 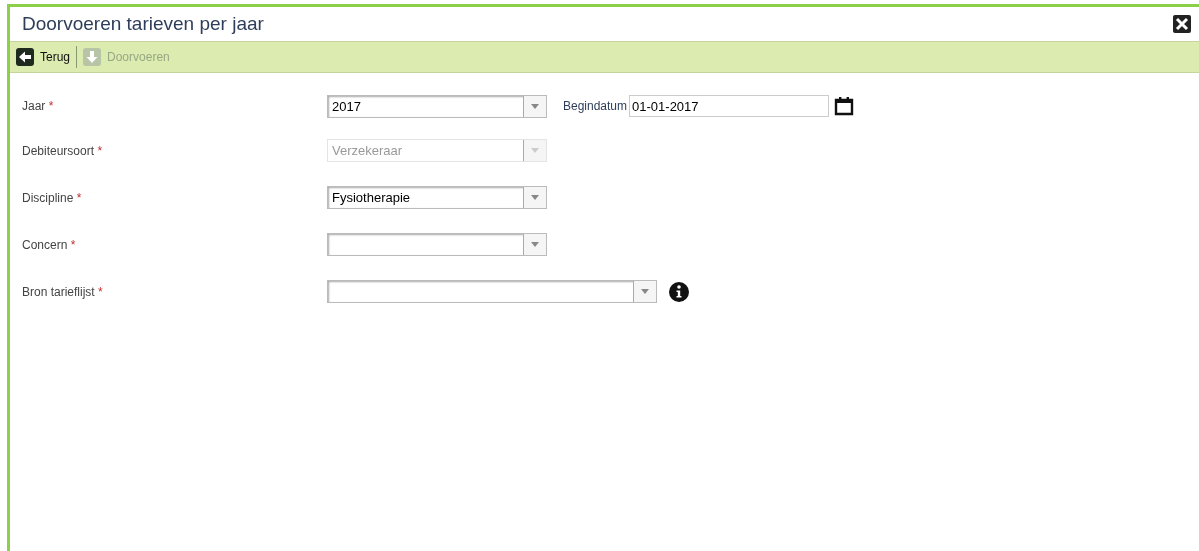 I want to click on calendar-icon, so click(x=844, y=106).